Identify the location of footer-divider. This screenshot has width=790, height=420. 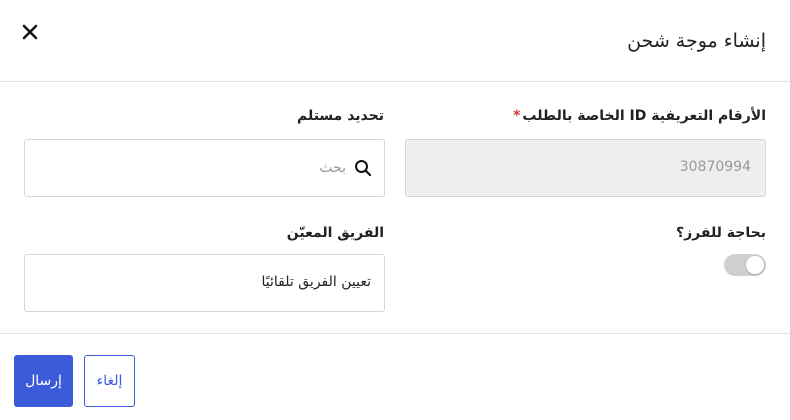
(395, 333).